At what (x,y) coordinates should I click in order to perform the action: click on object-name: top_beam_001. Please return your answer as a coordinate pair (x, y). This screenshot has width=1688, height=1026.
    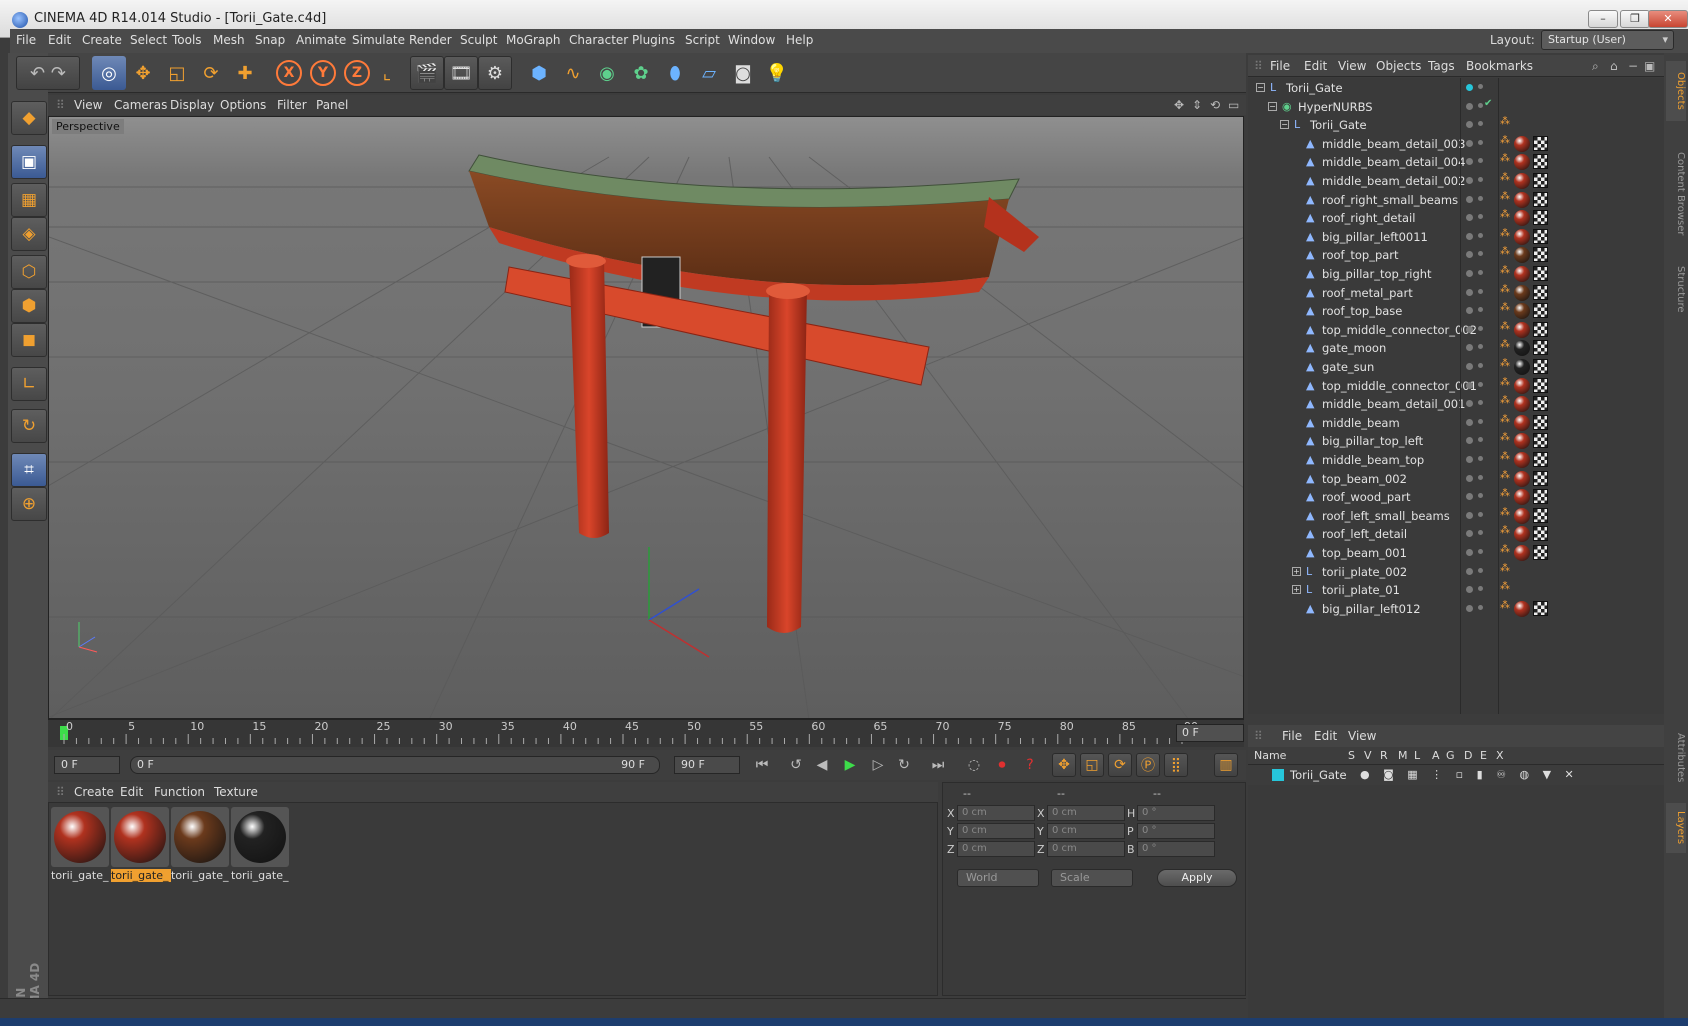
    Looking at the image, I should click on (1364, 553).